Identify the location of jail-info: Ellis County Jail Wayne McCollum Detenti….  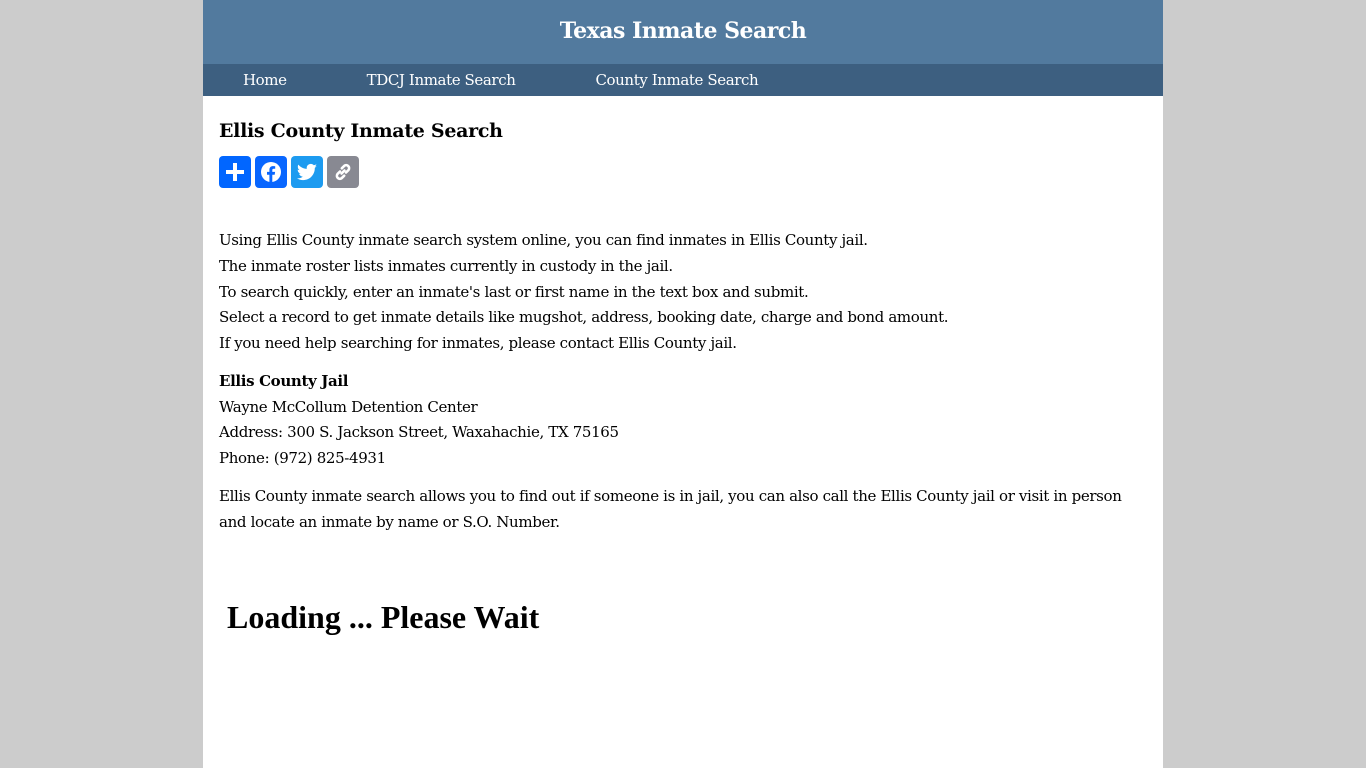
(683, 420).